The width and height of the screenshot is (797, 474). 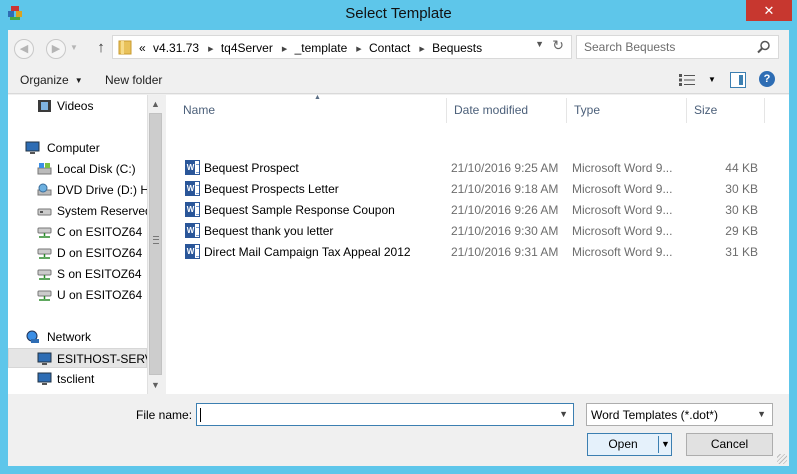 What do you see at coordinates (505, 189) in the screenshot?
I see `file-date: 21/10/2016 9:18 AM` at bounding box center [505, 189].